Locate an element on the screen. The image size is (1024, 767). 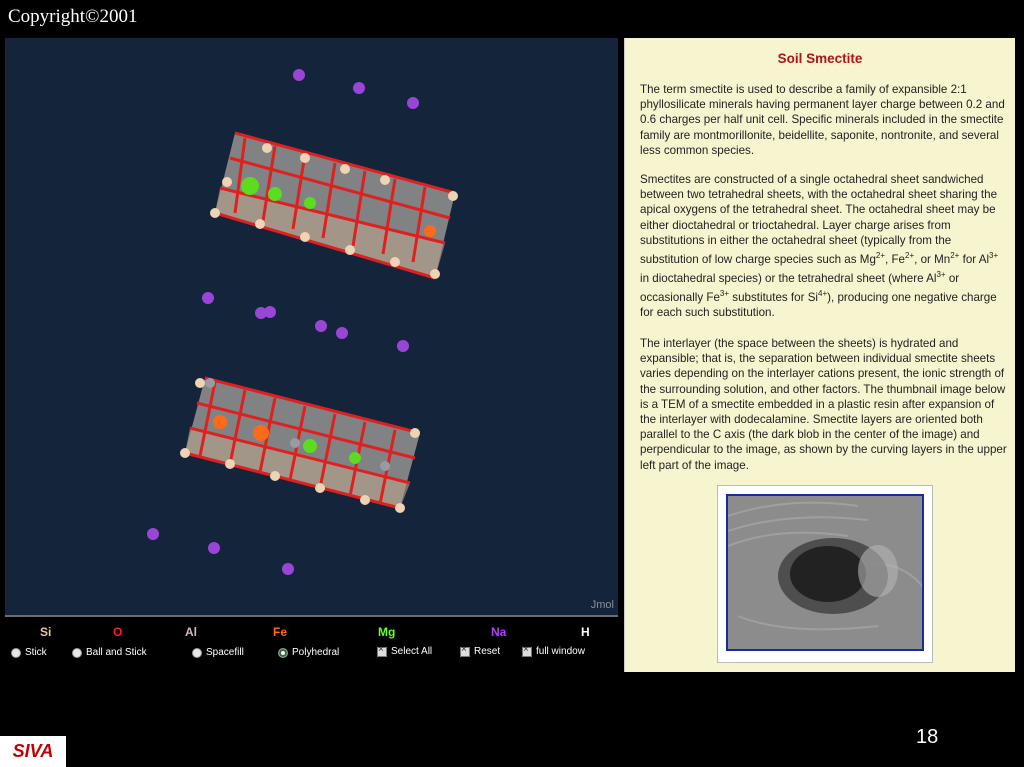
full-window-label: full window is located at coordinates (560, 651).